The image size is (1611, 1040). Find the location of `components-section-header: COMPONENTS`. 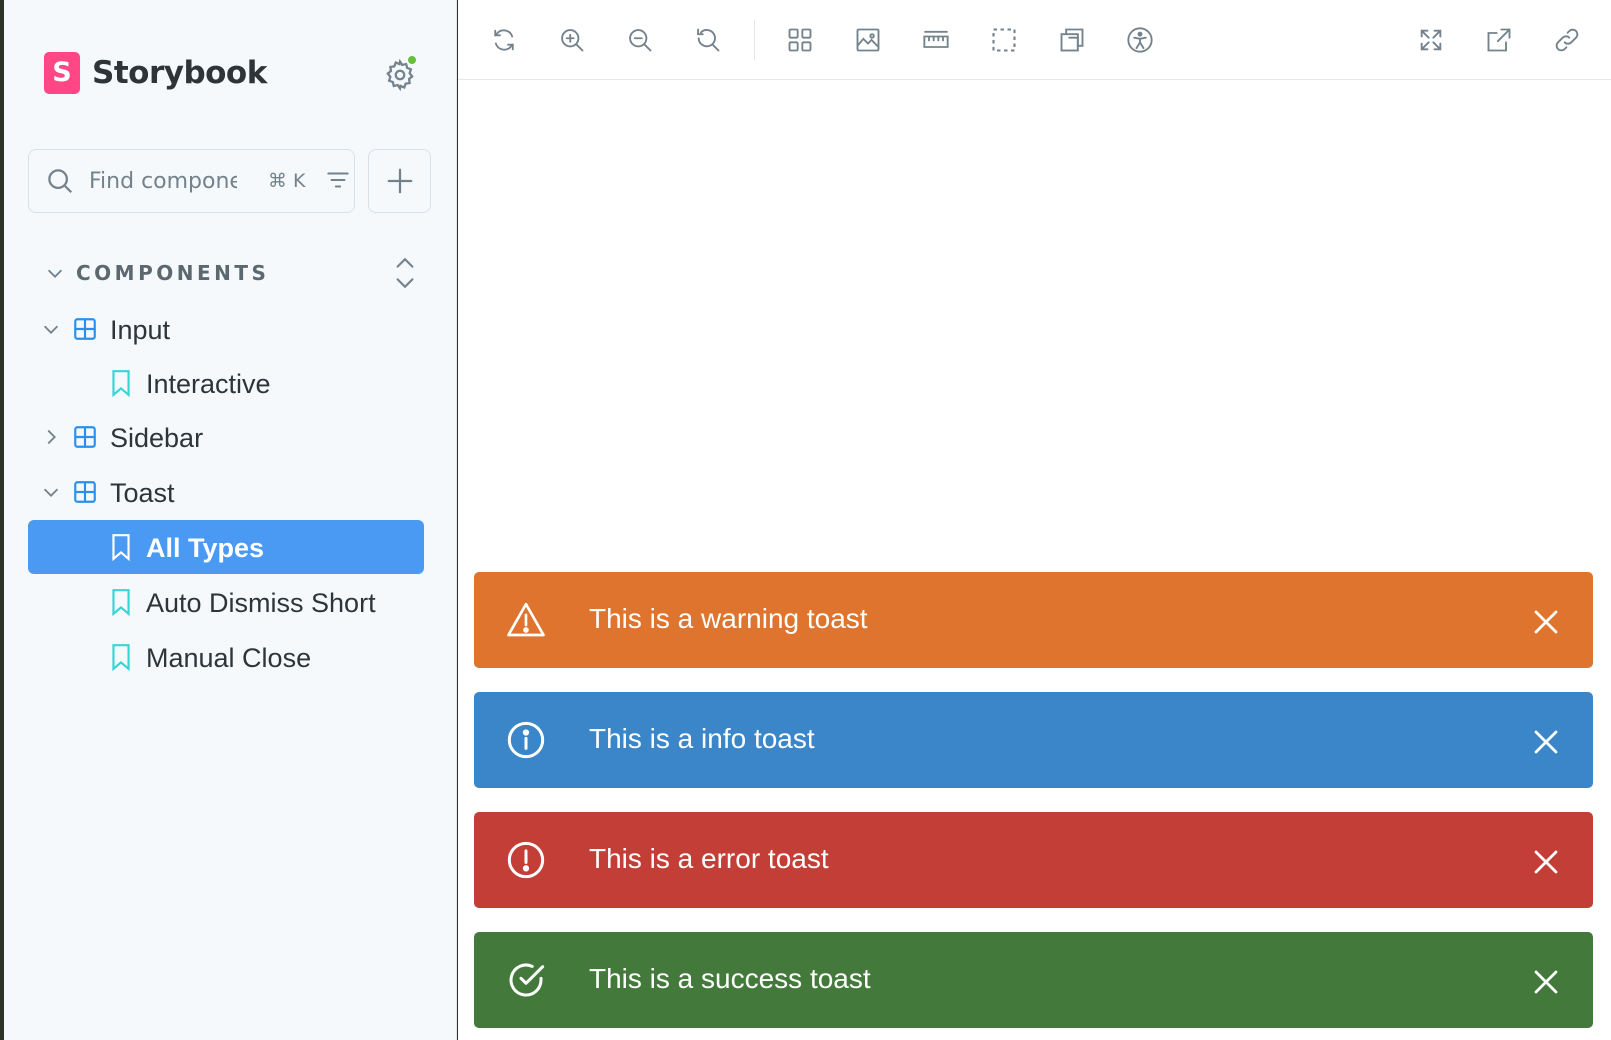

components-section-header: COMPONENTS is located at coordinates (234, 273).